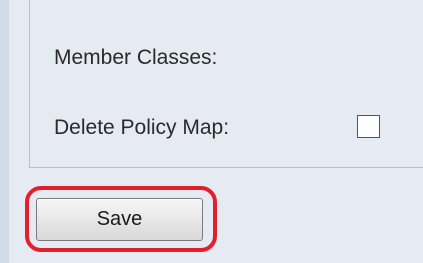  Describe the element at coordinates (142, 127) in the screenshot. I see `delete-policy-map-label: Delete Policy Map:` at that location.